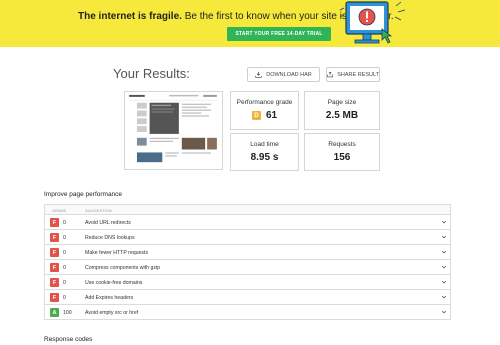 The image size is (500, 345). What do you see at coordinates (110, 238) in the screenshot?
I see `row-suggestion: Reduce DNS lookups` at bounding box center [110, 238].